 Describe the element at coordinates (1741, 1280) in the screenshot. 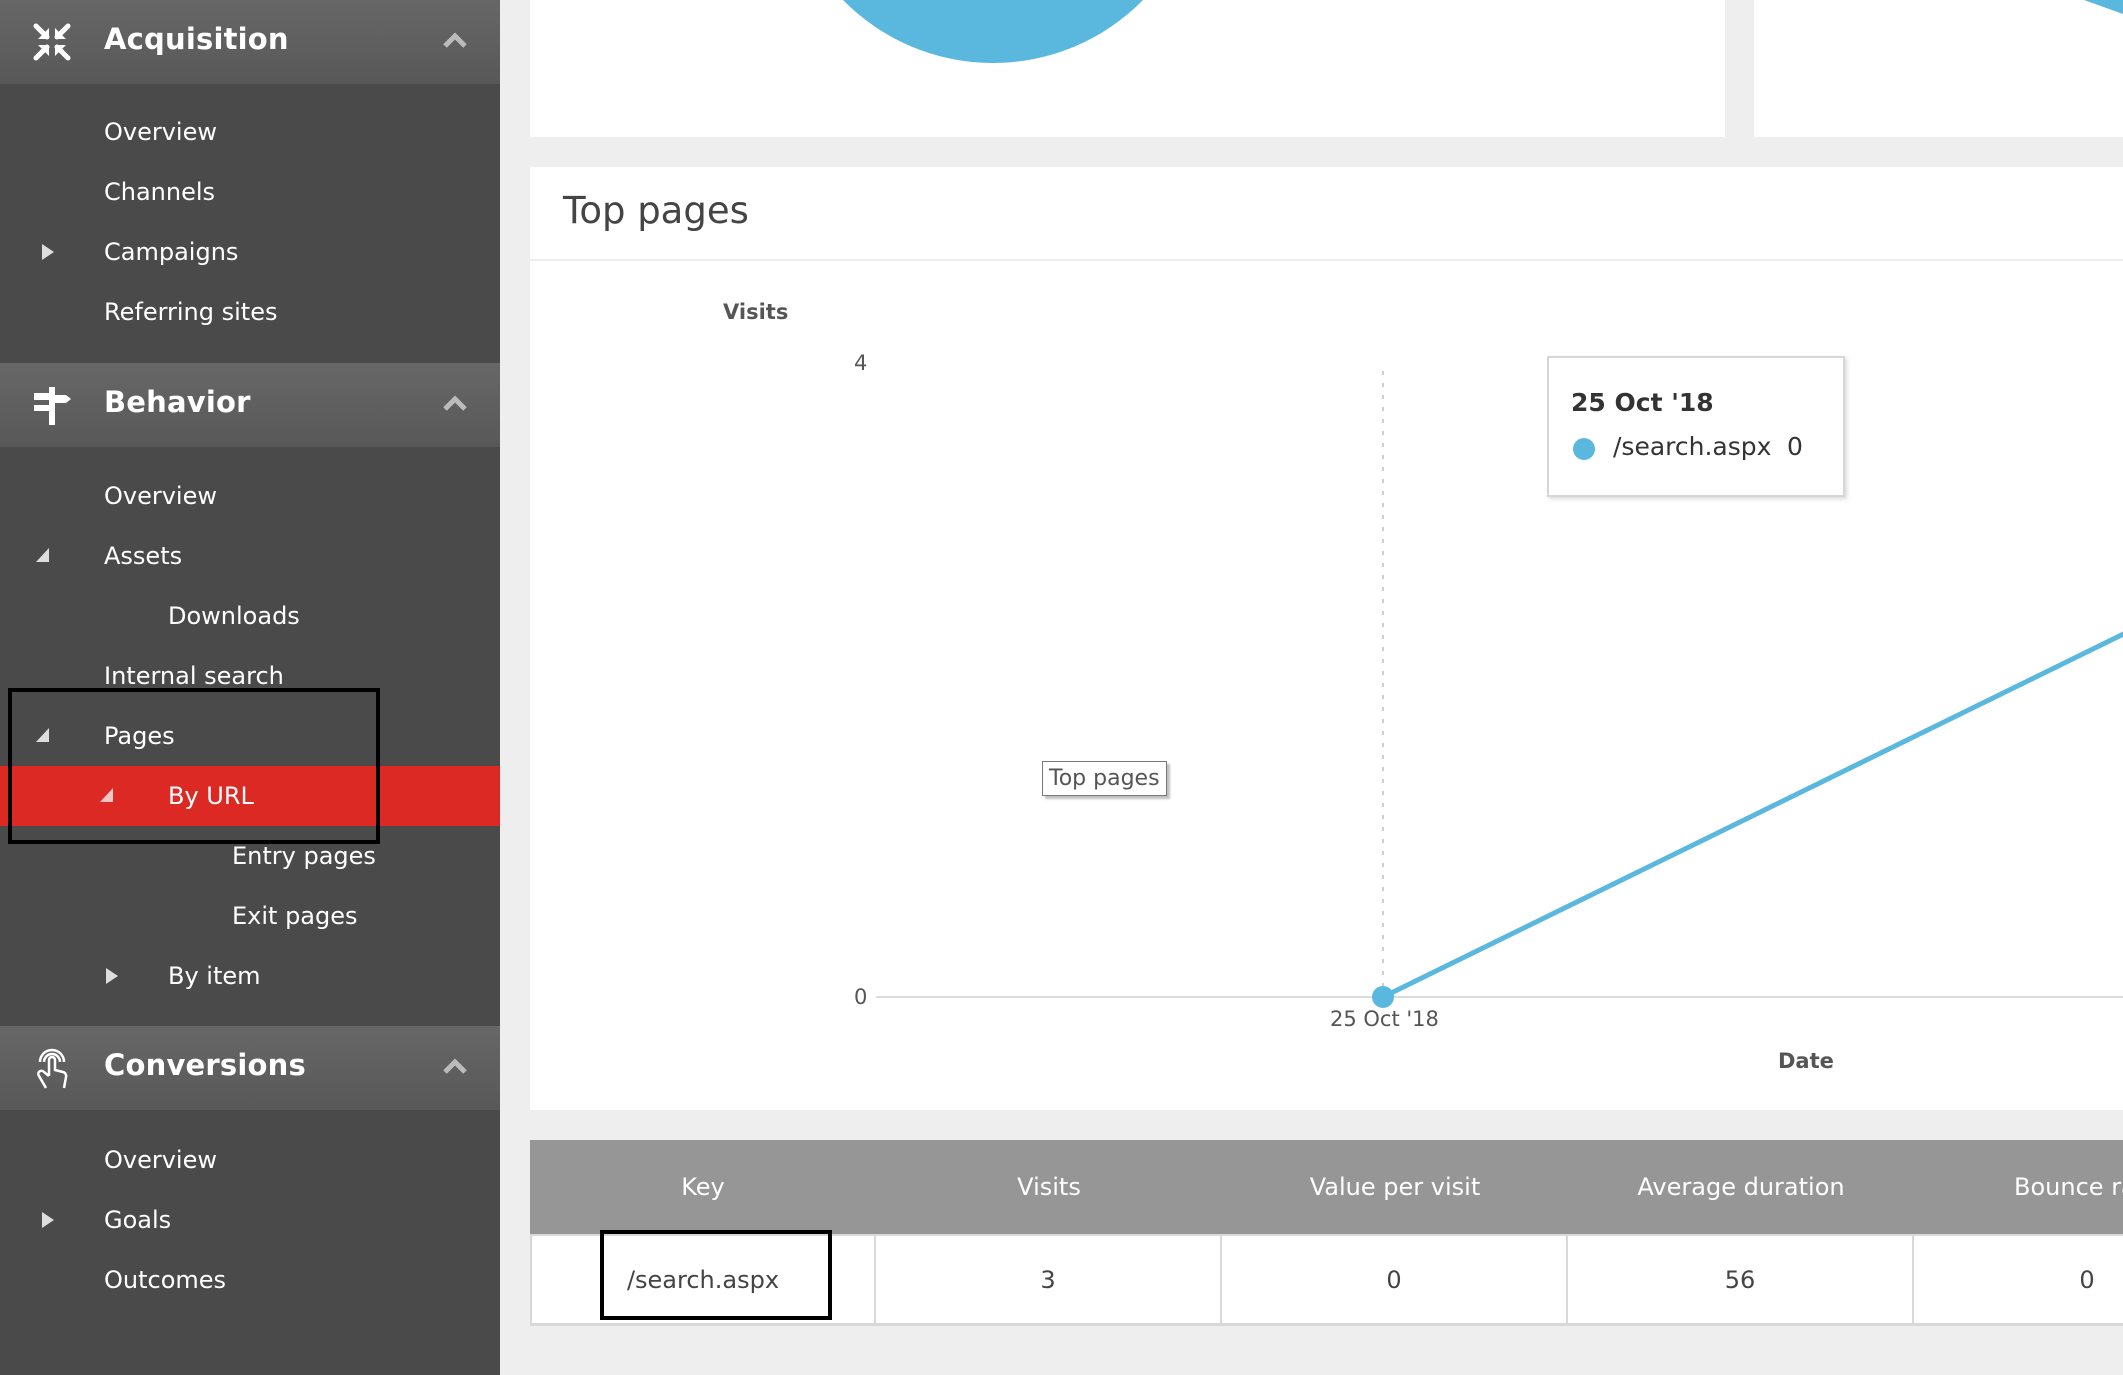

I see `cell-average-duration: 56` at that location.